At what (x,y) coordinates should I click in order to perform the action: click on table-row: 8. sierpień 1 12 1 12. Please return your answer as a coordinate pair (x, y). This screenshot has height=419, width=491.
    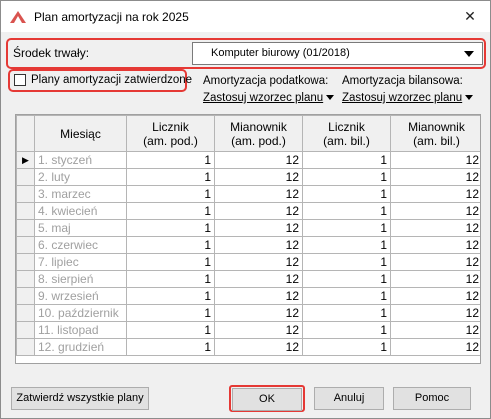
    Looking at the image, I should click on (248, 279).